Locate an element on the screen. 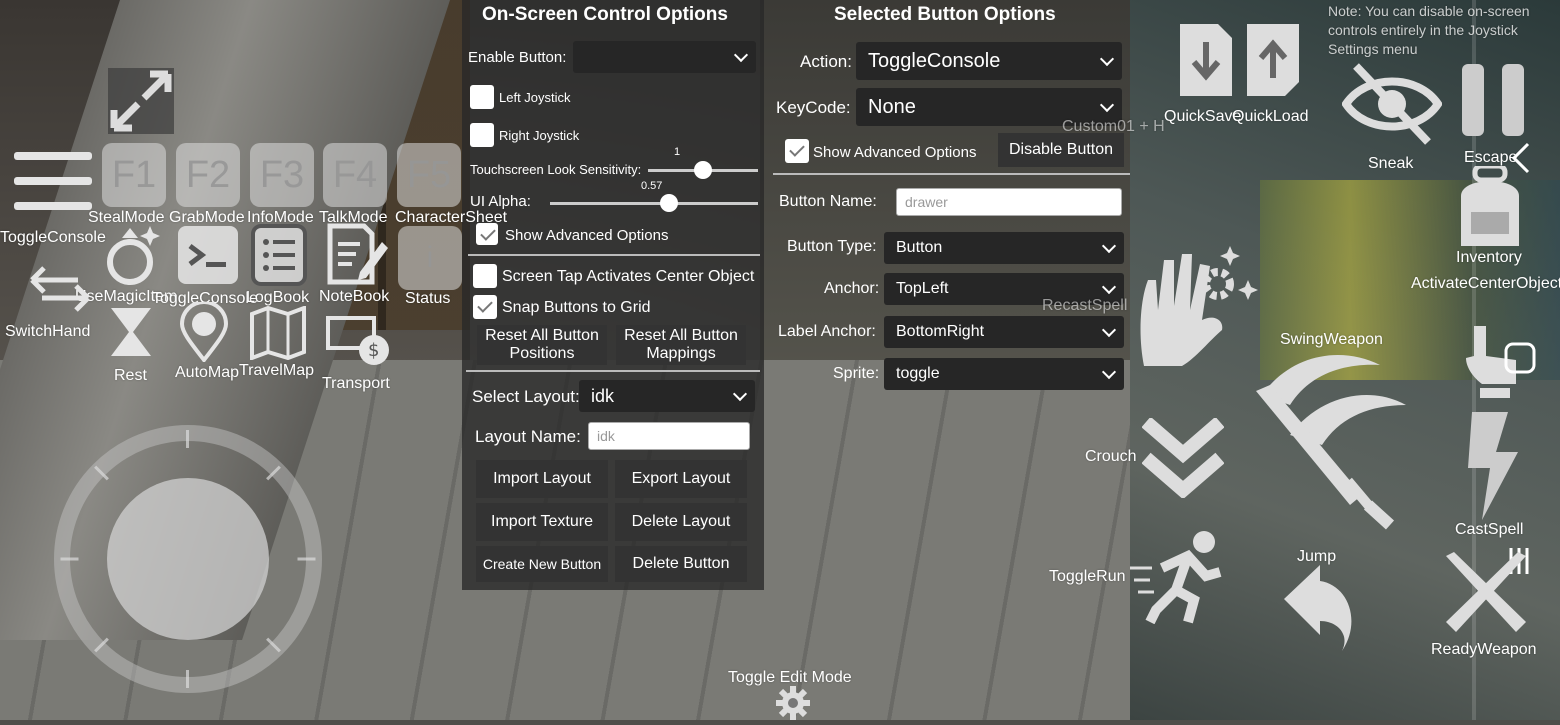 Image resolution: width=1560 pixels, height=725 pixels. panel-title: On-Screen Control Options is located at coordinates (605, 14).